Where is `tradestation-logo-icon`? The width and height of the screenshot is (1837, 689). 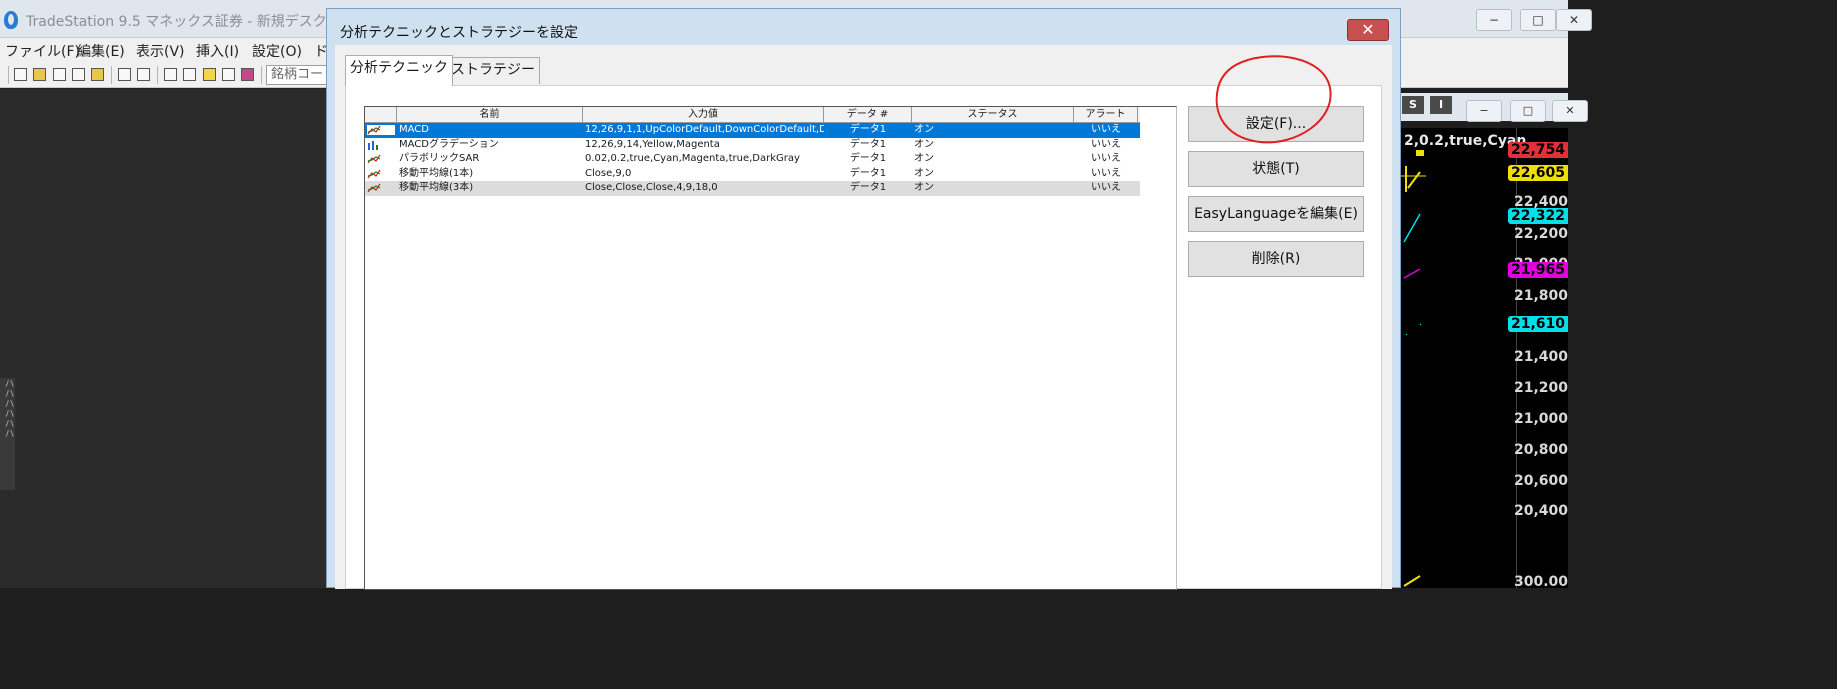 tradestation-logo-icon is located at coordinates (11, 20).